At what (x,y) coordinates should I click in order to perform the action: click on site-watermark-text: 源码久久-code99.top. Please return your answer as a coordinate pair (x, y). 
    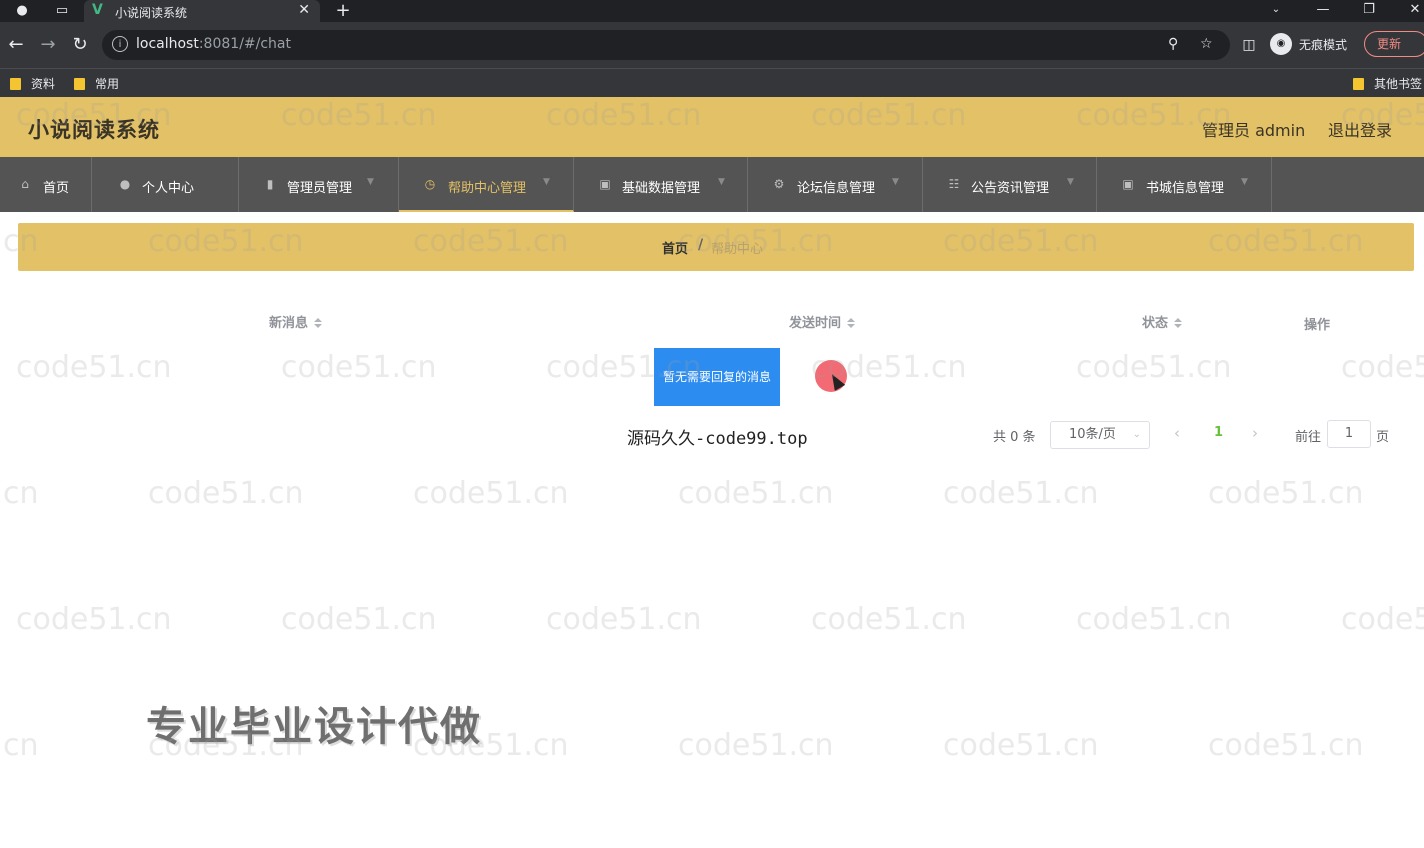
    Looking at the image, I should click on (717, 439).